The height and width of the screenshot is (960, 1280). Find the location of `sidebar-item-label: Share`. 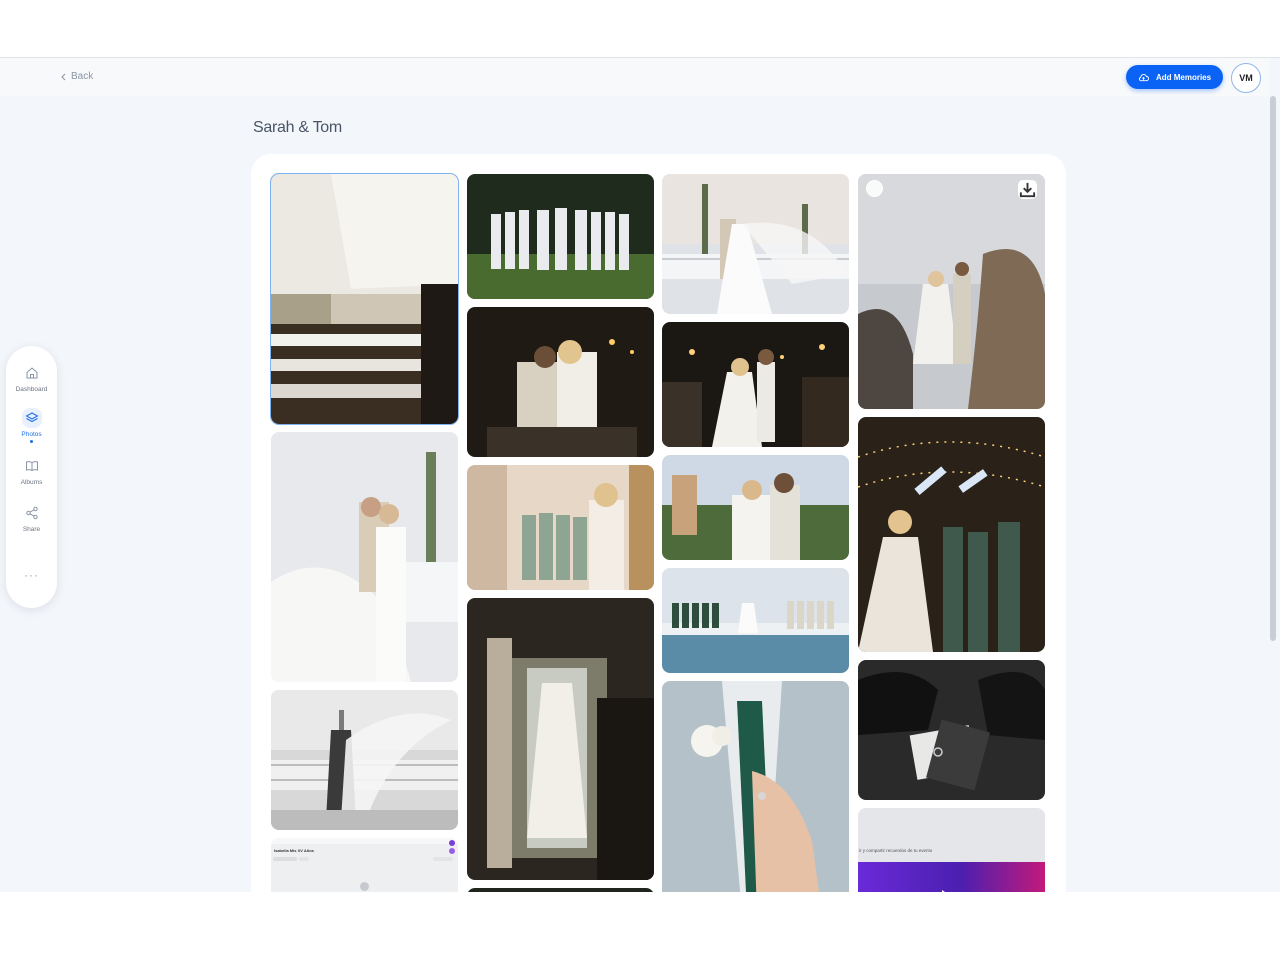

sidebar-item-label: Share is located at coordinates (31, 529).